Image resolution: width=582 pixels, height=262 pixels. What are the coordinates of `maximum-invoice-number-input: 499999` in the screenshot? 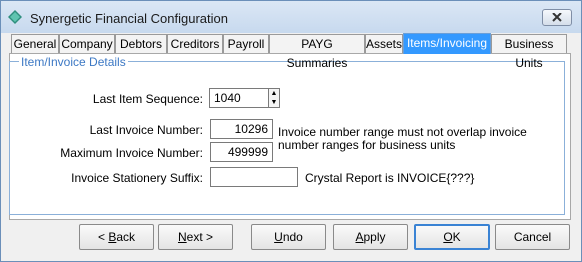 It's located at (241, 152).